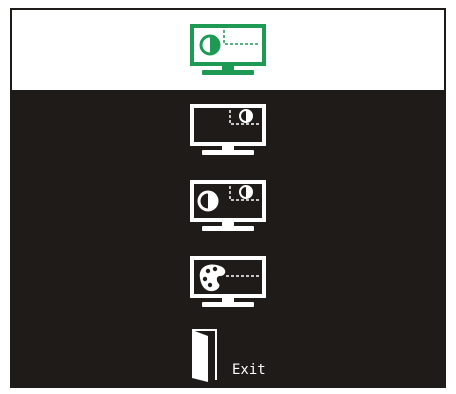 The height and width of the screenshot is (394, 456). I want to click on monitor-subwindow-picture-icon, so click(228, 130).